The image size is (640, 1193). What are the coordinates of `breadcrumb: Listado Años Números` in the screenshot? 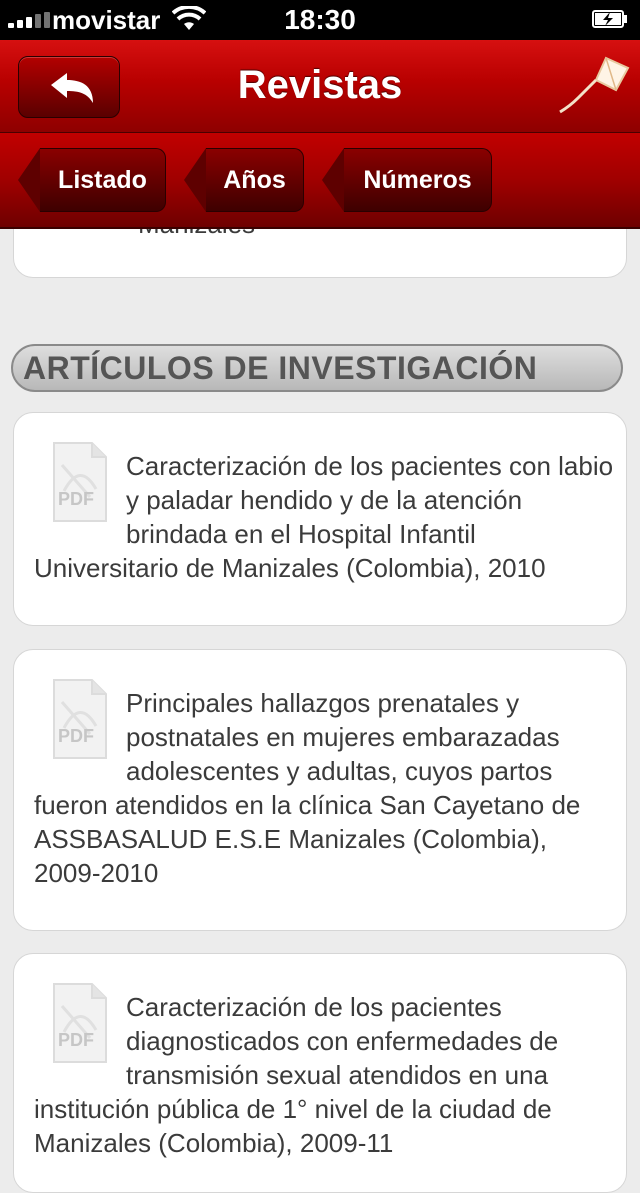 It's located at (320, 181).